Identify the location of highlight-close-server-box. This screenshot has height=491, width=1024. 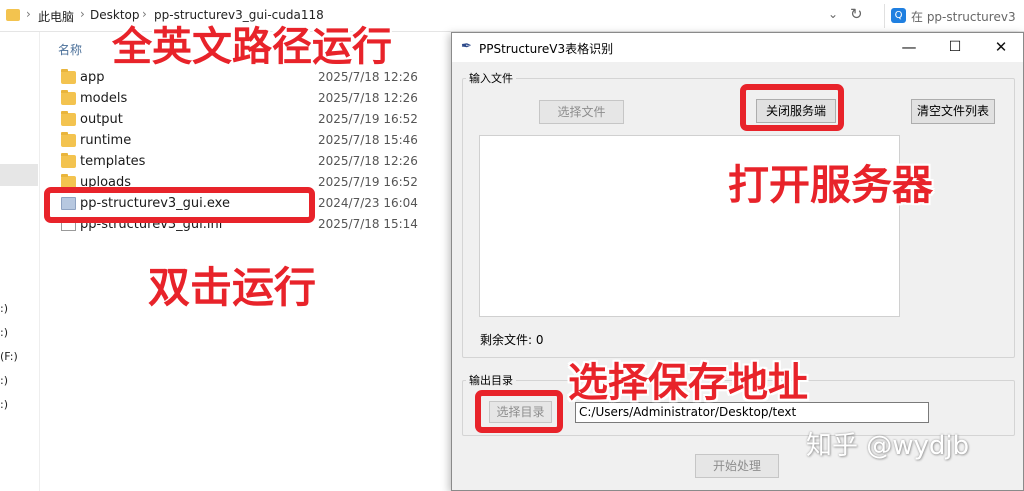
(792, 107).